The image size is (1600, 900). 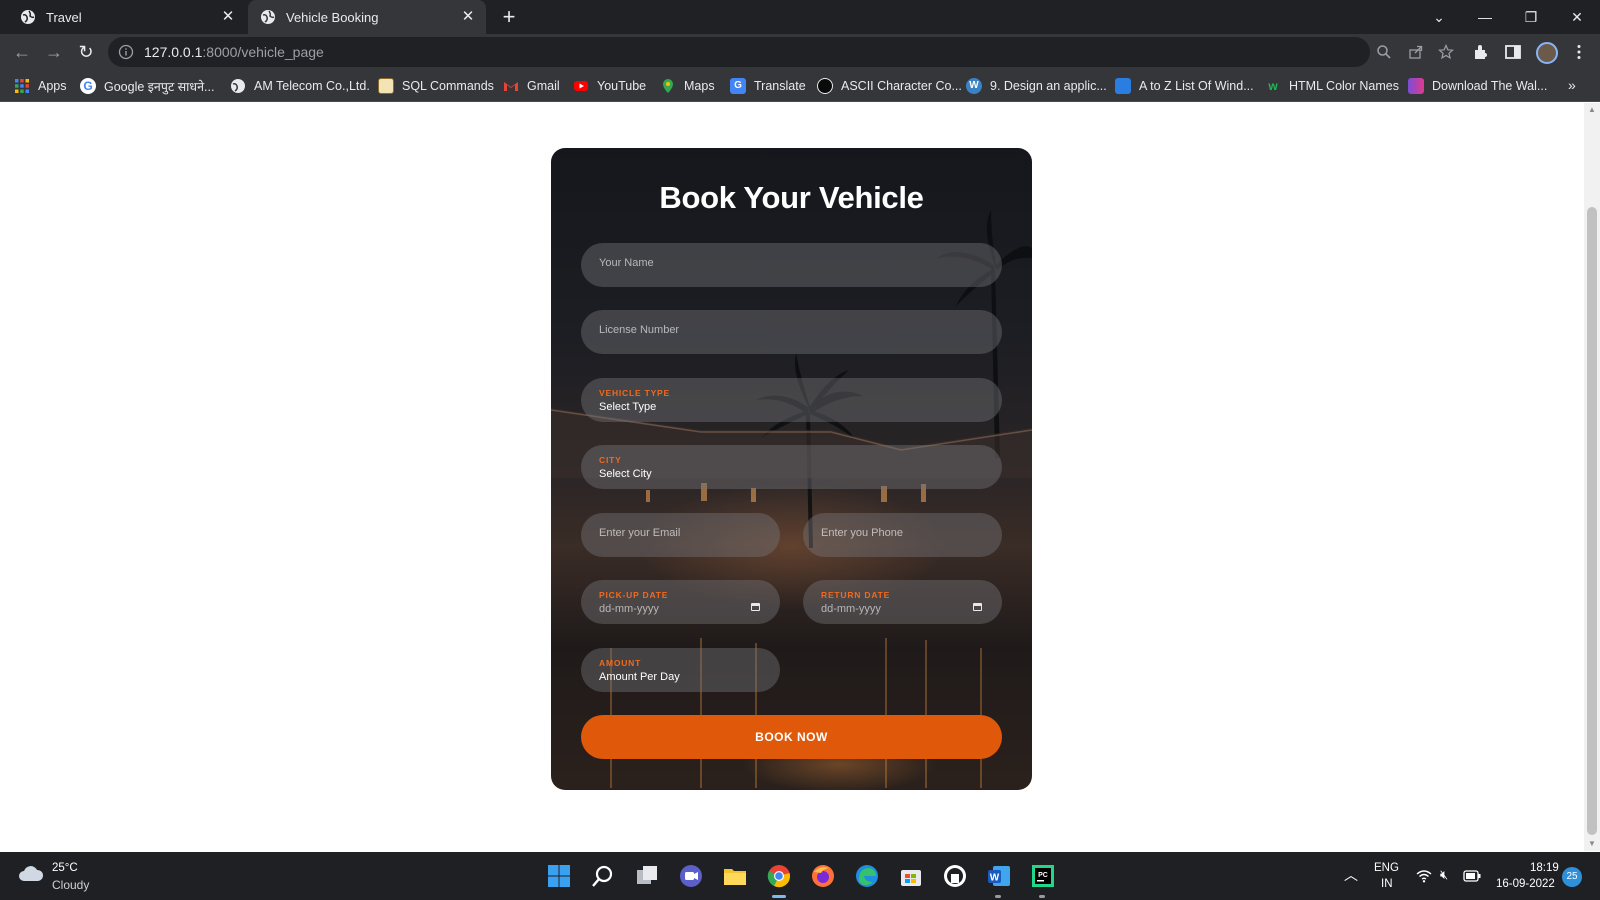 What do you see at coordinates (823, 876) in the screenshot?
I see `firefox-icon` at bounding box center [823, 876].